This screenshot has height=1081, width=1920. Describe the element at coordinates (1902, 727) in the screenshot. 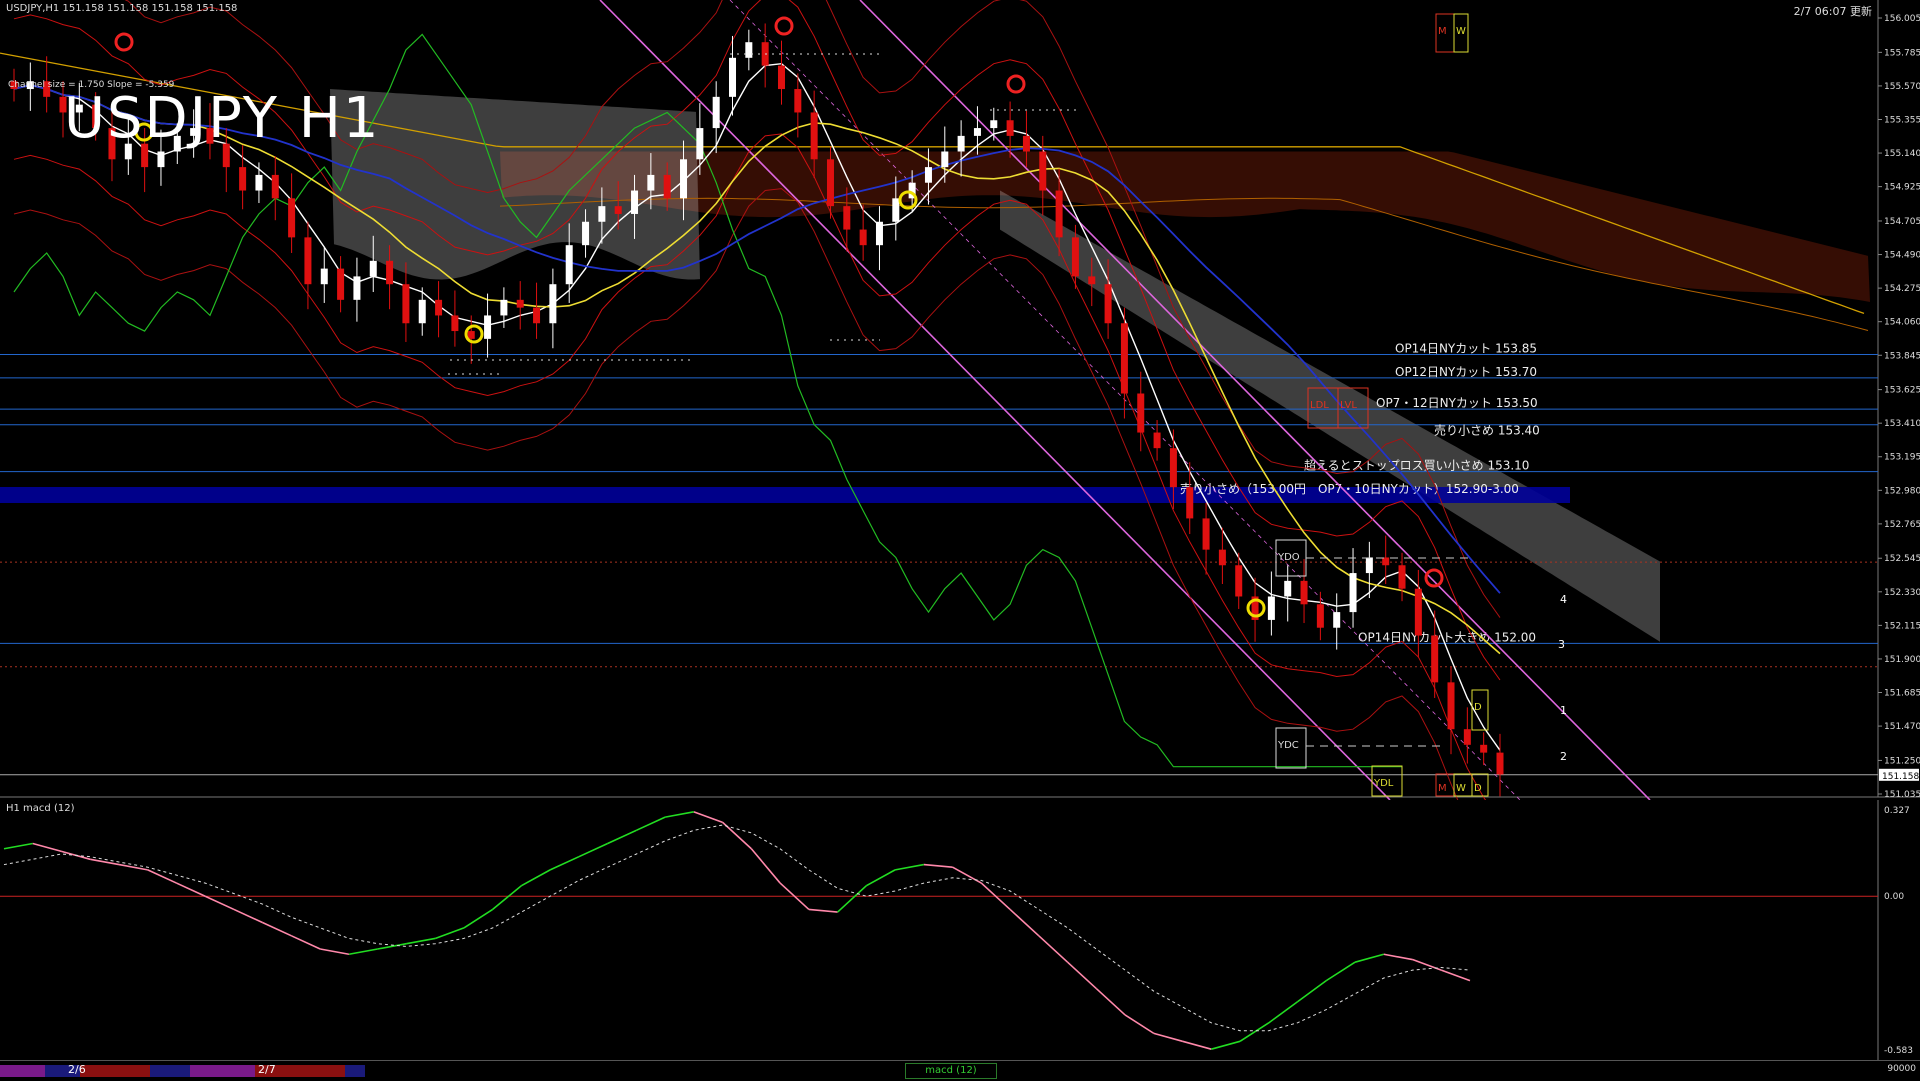

I see `price-tick-label: 151.470` at that location.